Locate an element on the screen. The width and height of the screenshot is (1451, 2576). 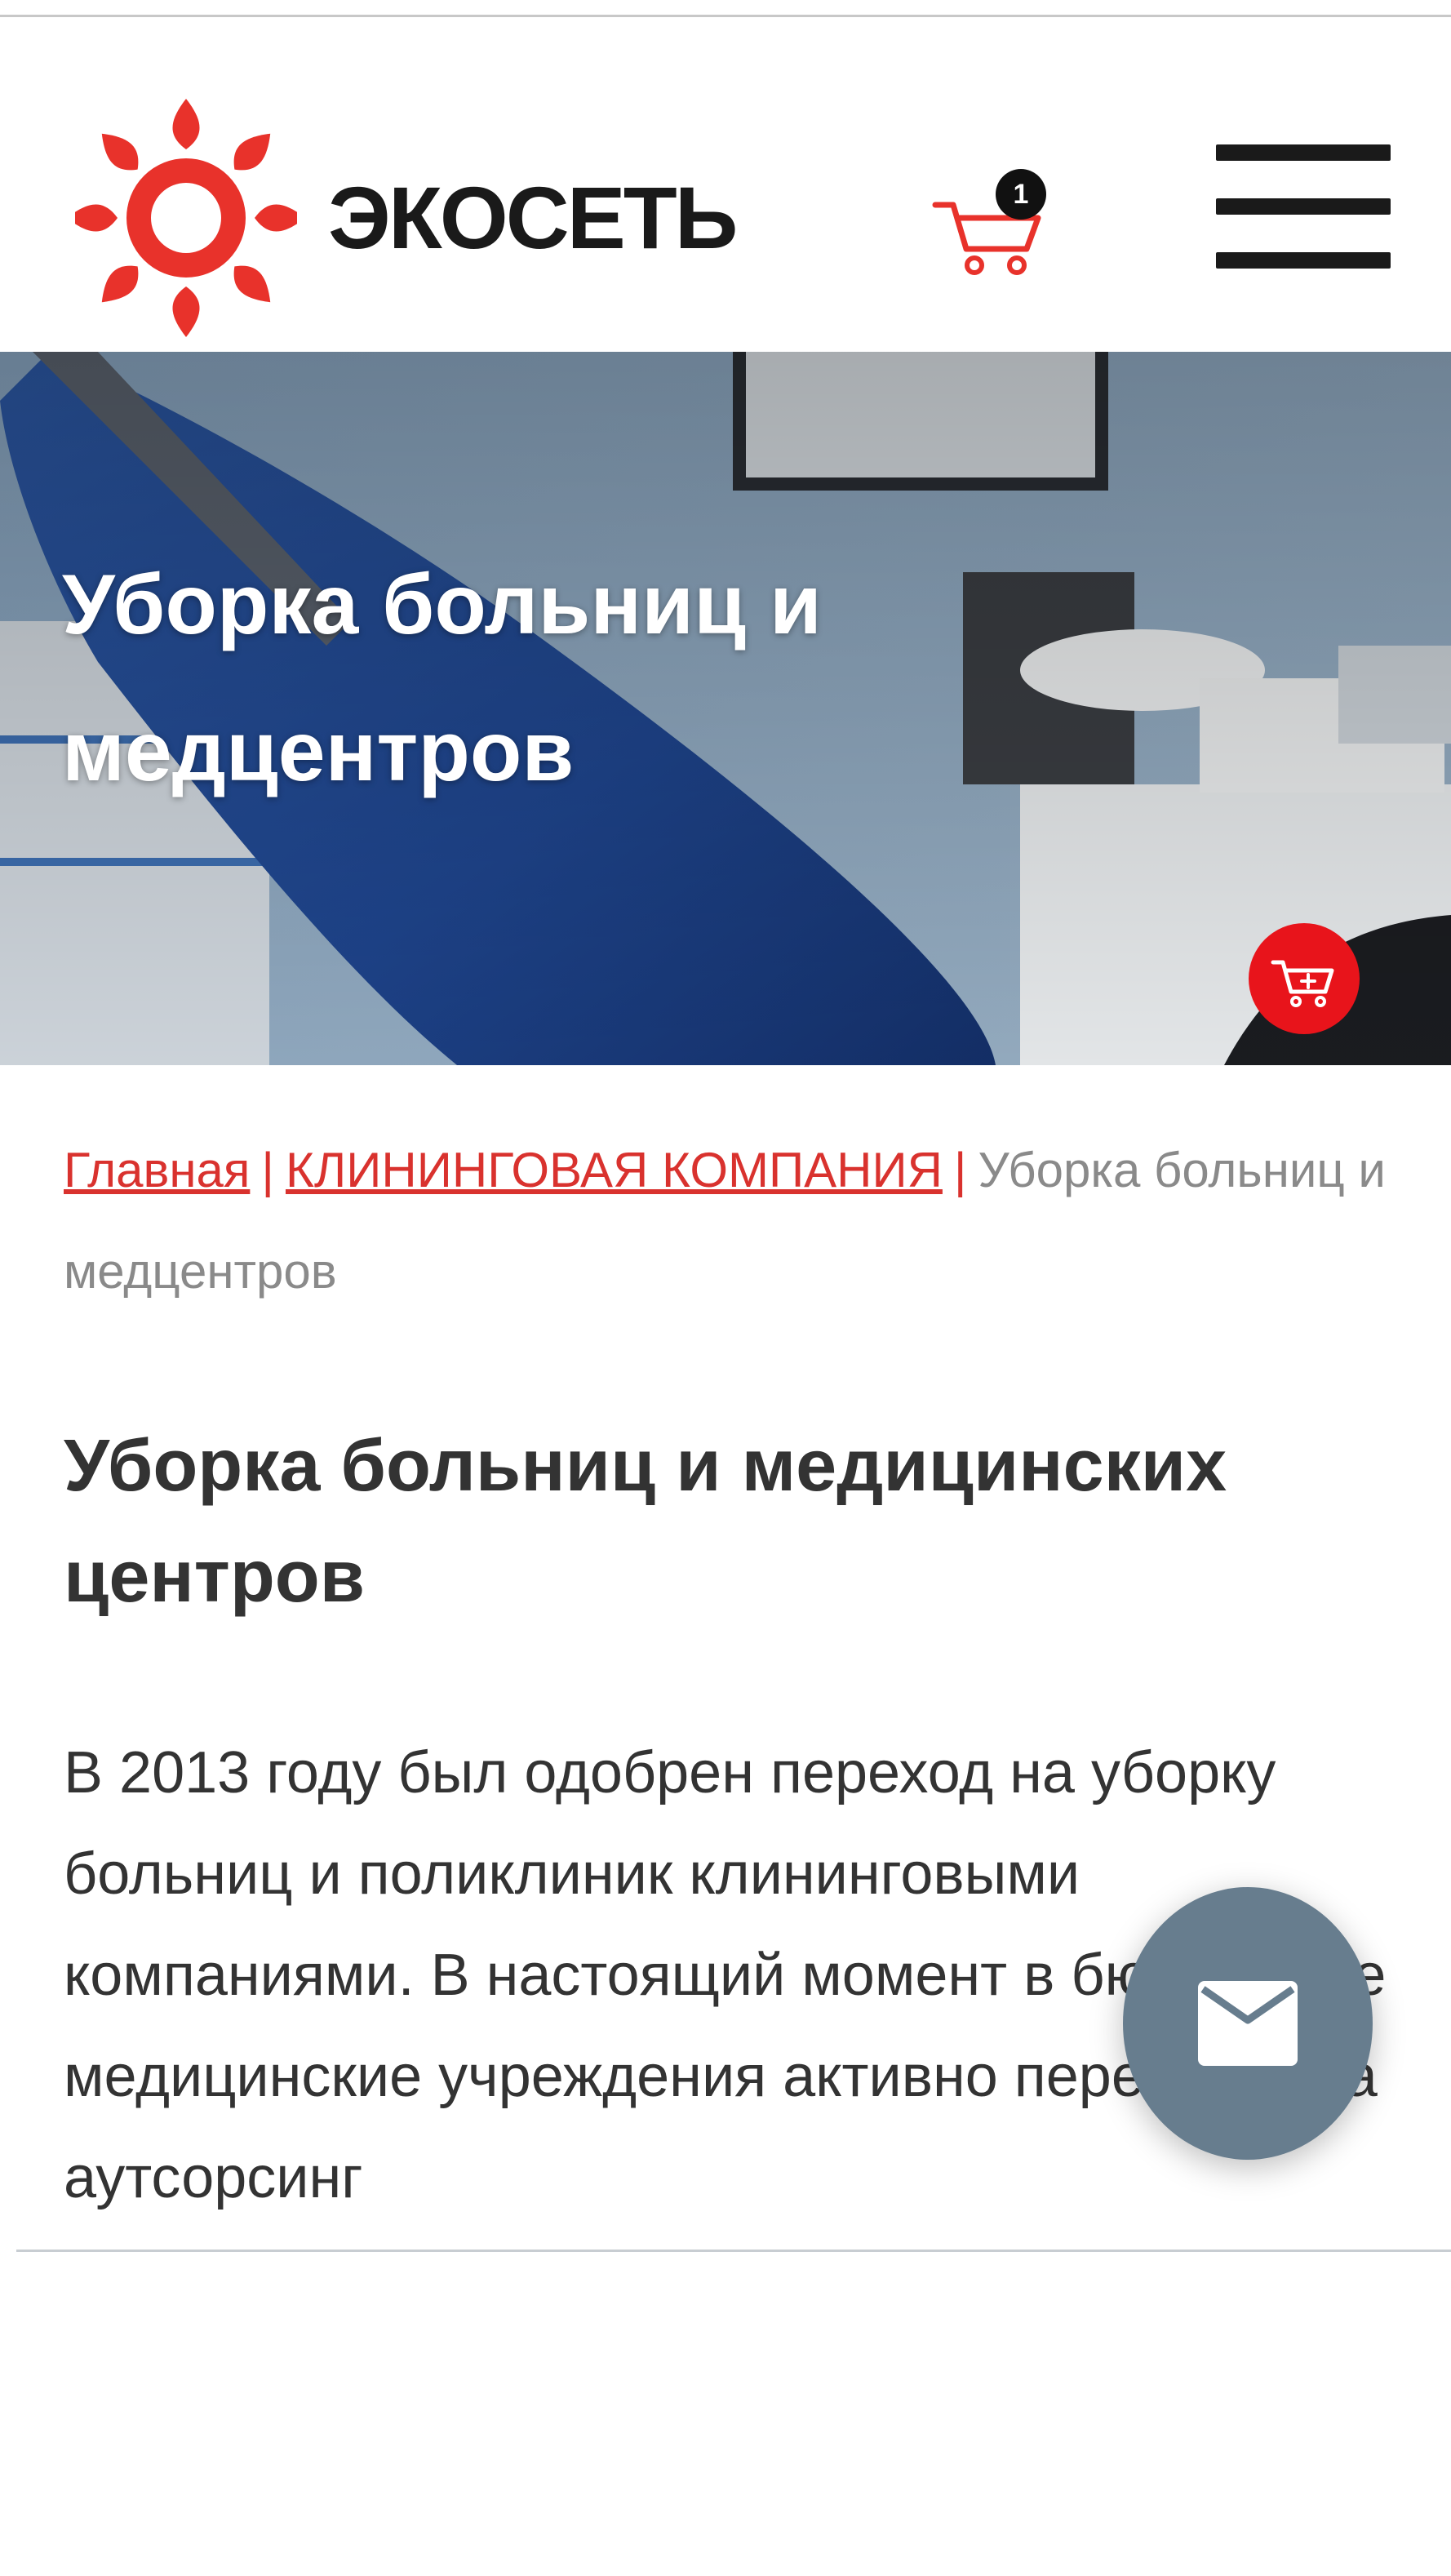
add-to-cart-button is located at coordinates (1304, 978).